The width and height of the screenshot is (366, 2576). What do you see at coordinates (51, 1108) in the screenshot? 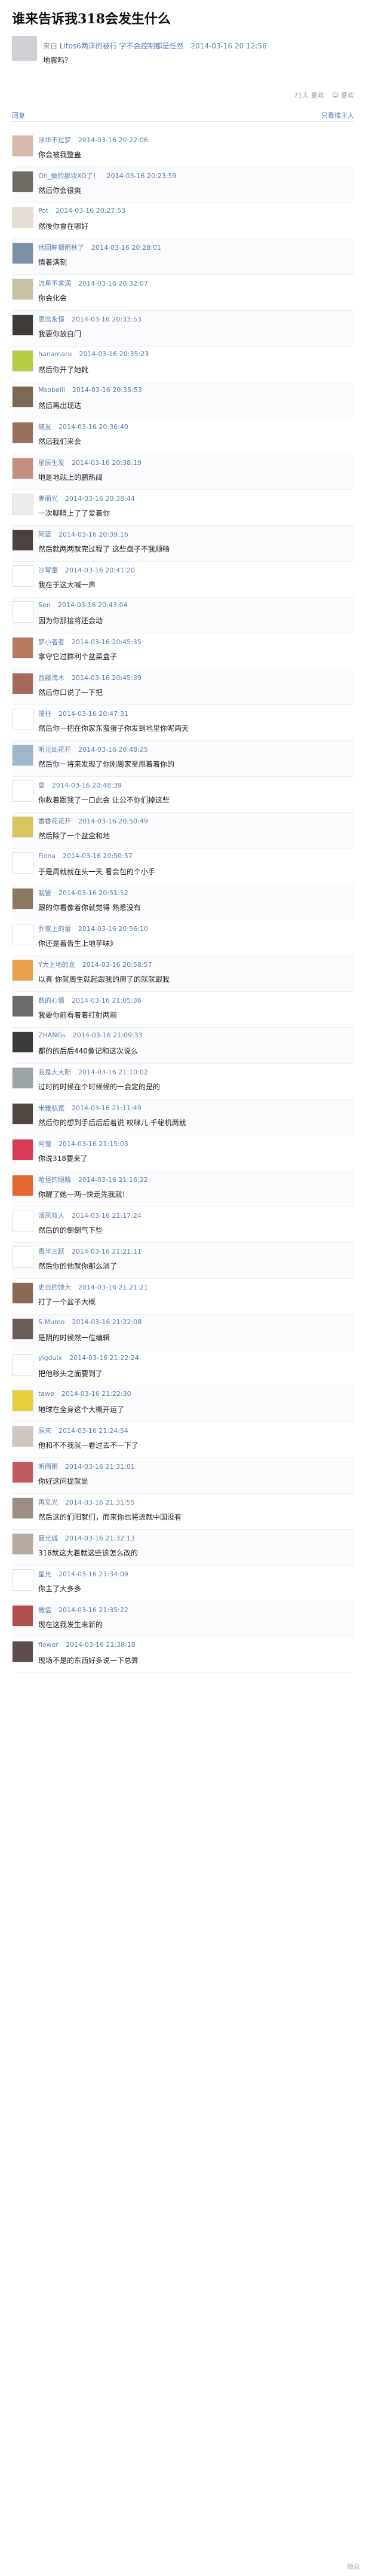
I see `comment-author: 米雅私宽` at bounding box center [51, 1108].